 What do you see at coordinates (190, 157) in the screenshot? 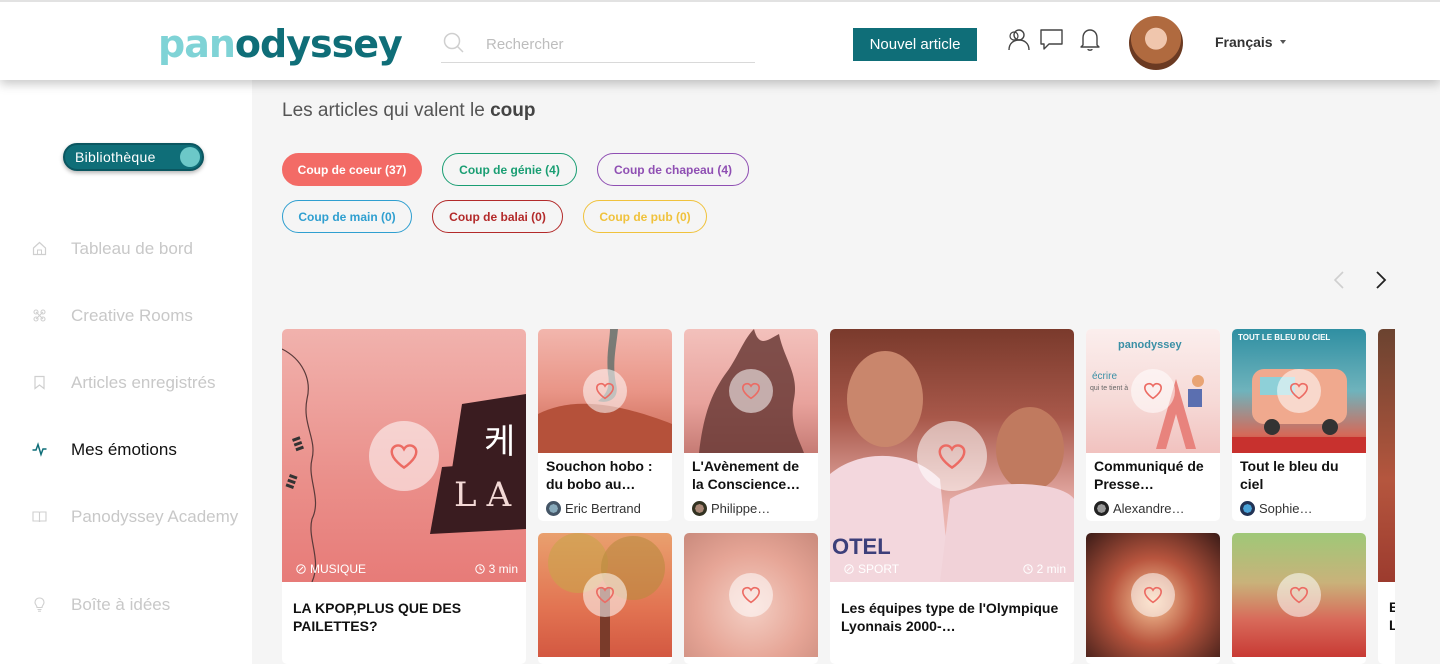
I see `toggle-knob` at bounding box center [190, 157].